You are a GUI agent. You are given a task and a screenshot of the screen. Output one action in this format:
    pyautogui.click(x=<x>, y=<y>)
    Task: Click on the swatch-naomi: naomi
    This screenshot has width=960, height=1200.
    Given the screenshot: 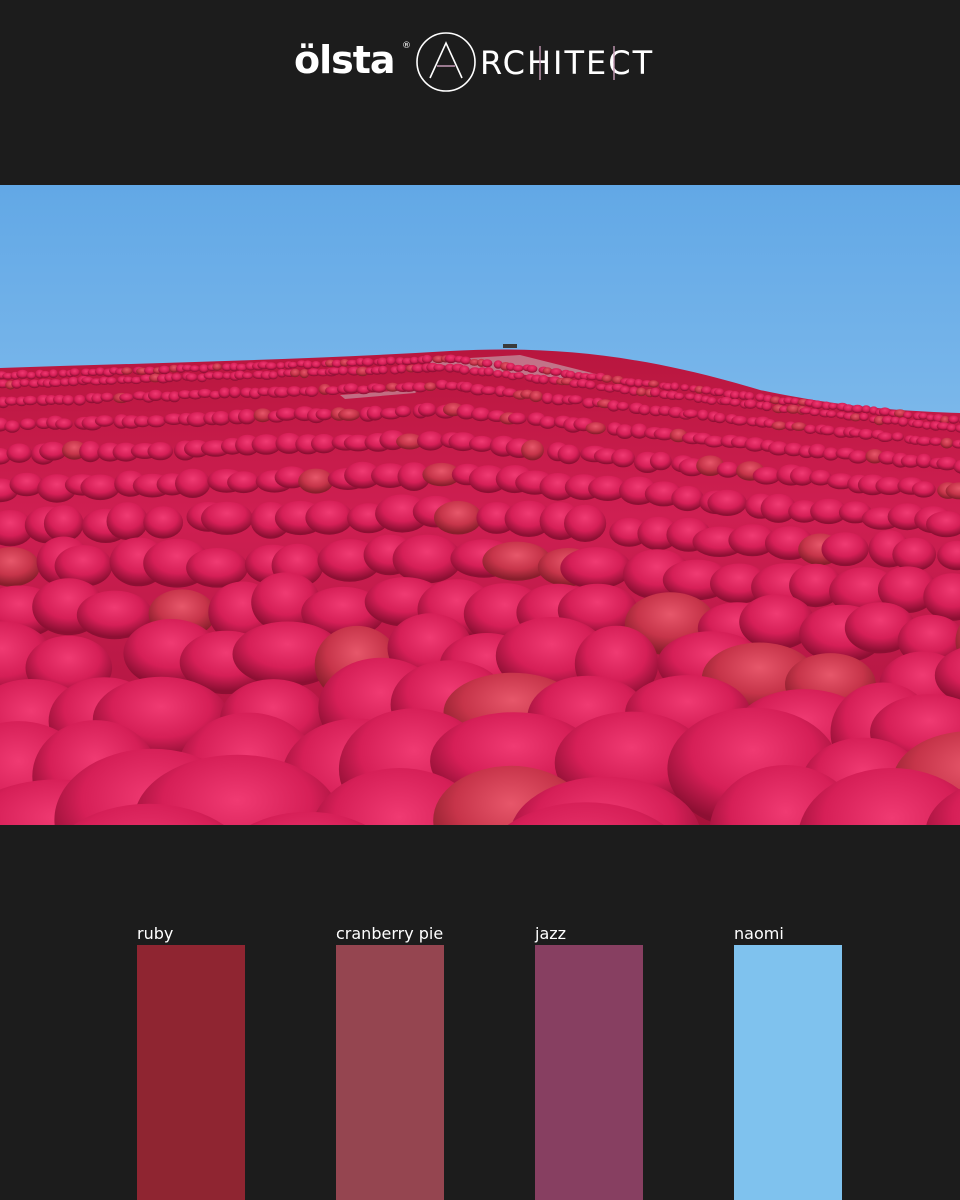 What is the action you would take?
    pyautogui.click(x=788, y=1062)
    